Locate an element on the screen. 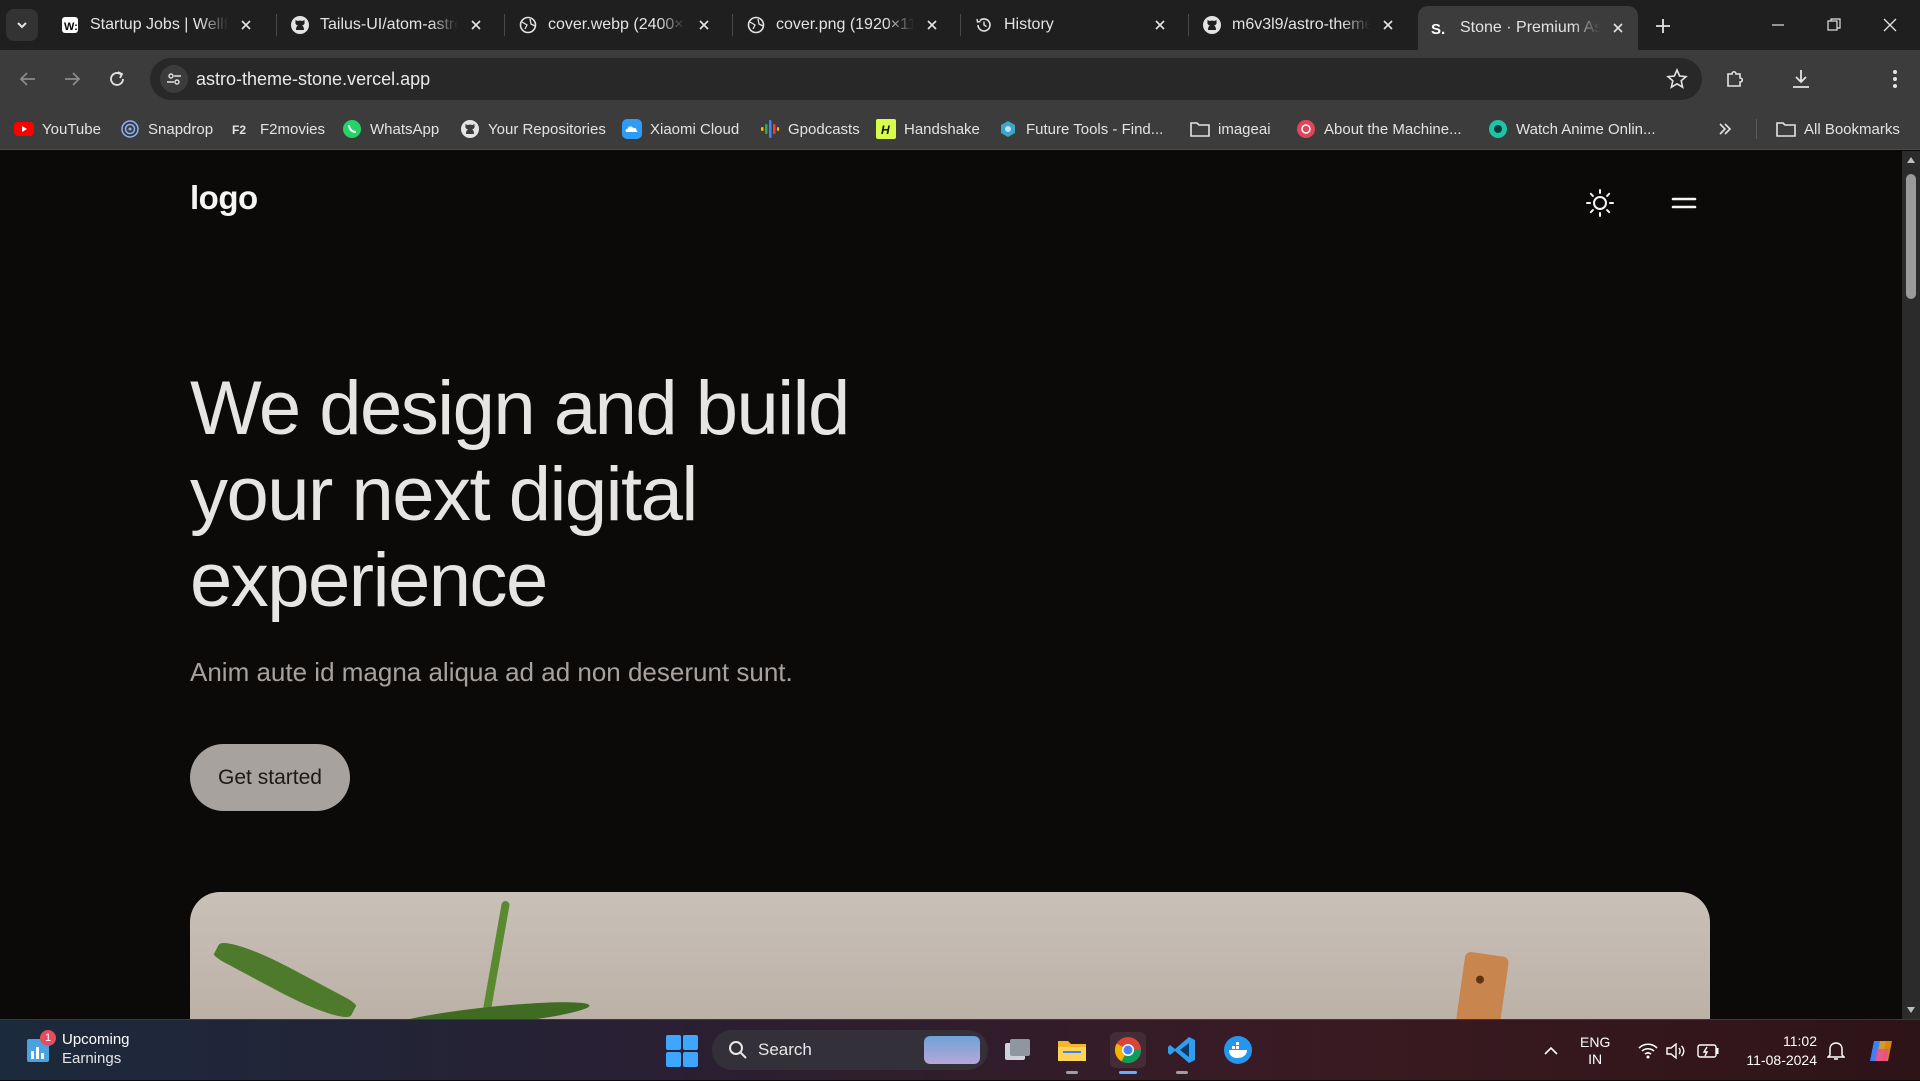 The height and width of the screenshot is (1081, 1920). restore-icon is located at coordinates (1834, 24).